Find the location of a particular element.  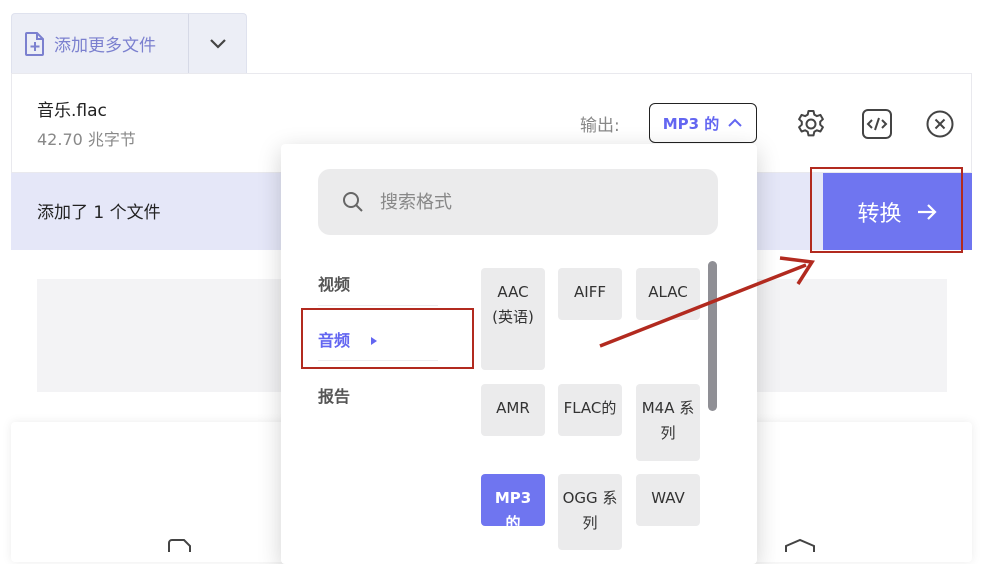

file-name: 音乐.flac is located at coordinates (72, 111).